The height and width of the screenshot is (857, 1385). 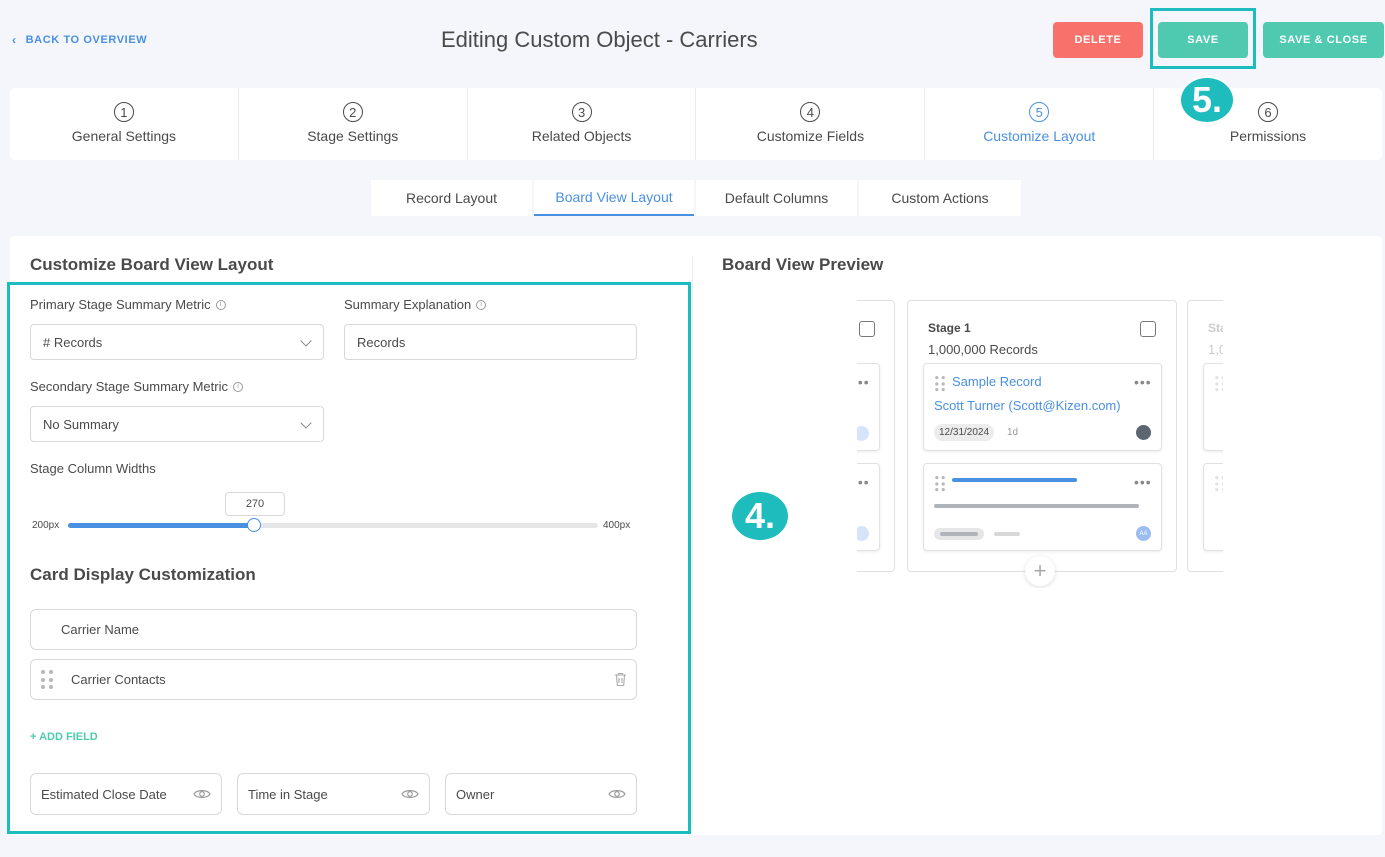 I want to click on add-card-button: +, so click(x=1040, y=571).